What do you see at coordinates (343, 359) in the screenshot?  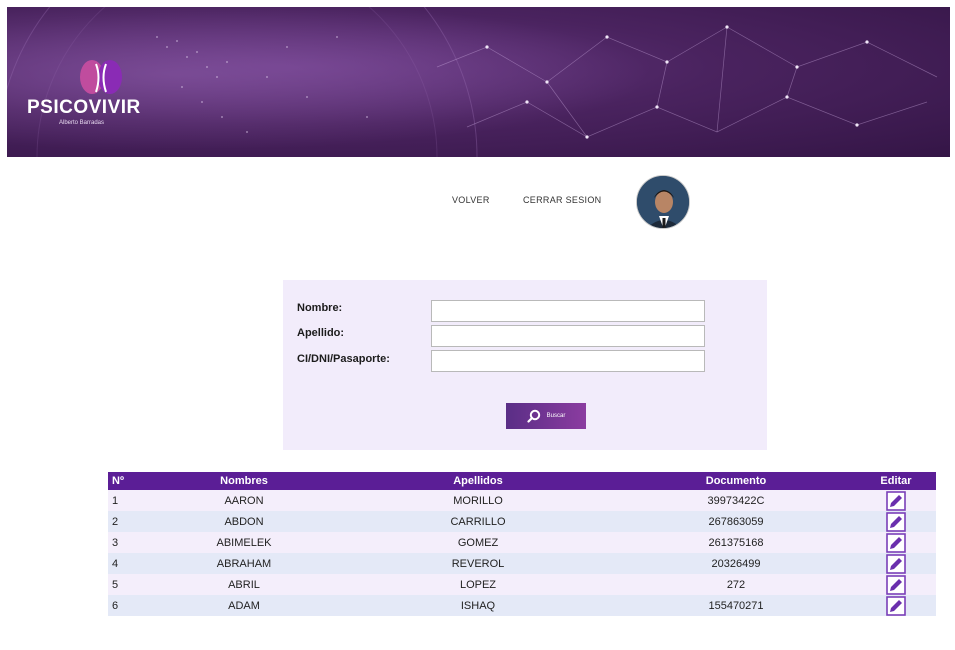 I see `documento-label: CI/DNI/Pasaporte:` at bounding box center [343, 359].